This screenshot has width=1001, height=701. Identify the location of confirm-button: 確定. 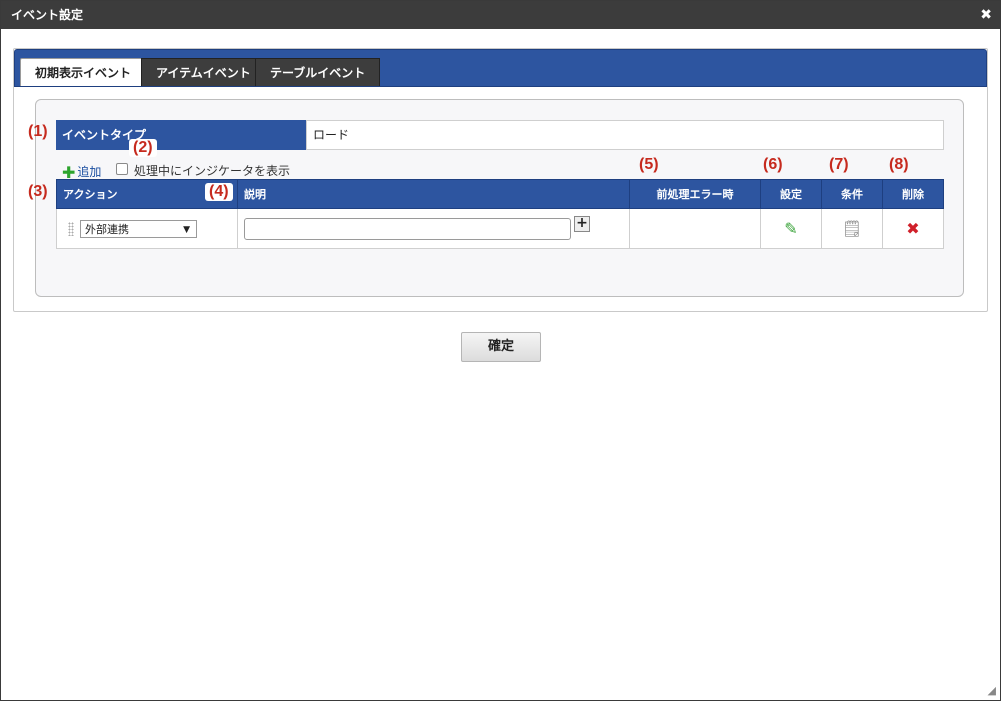
(501, 347).